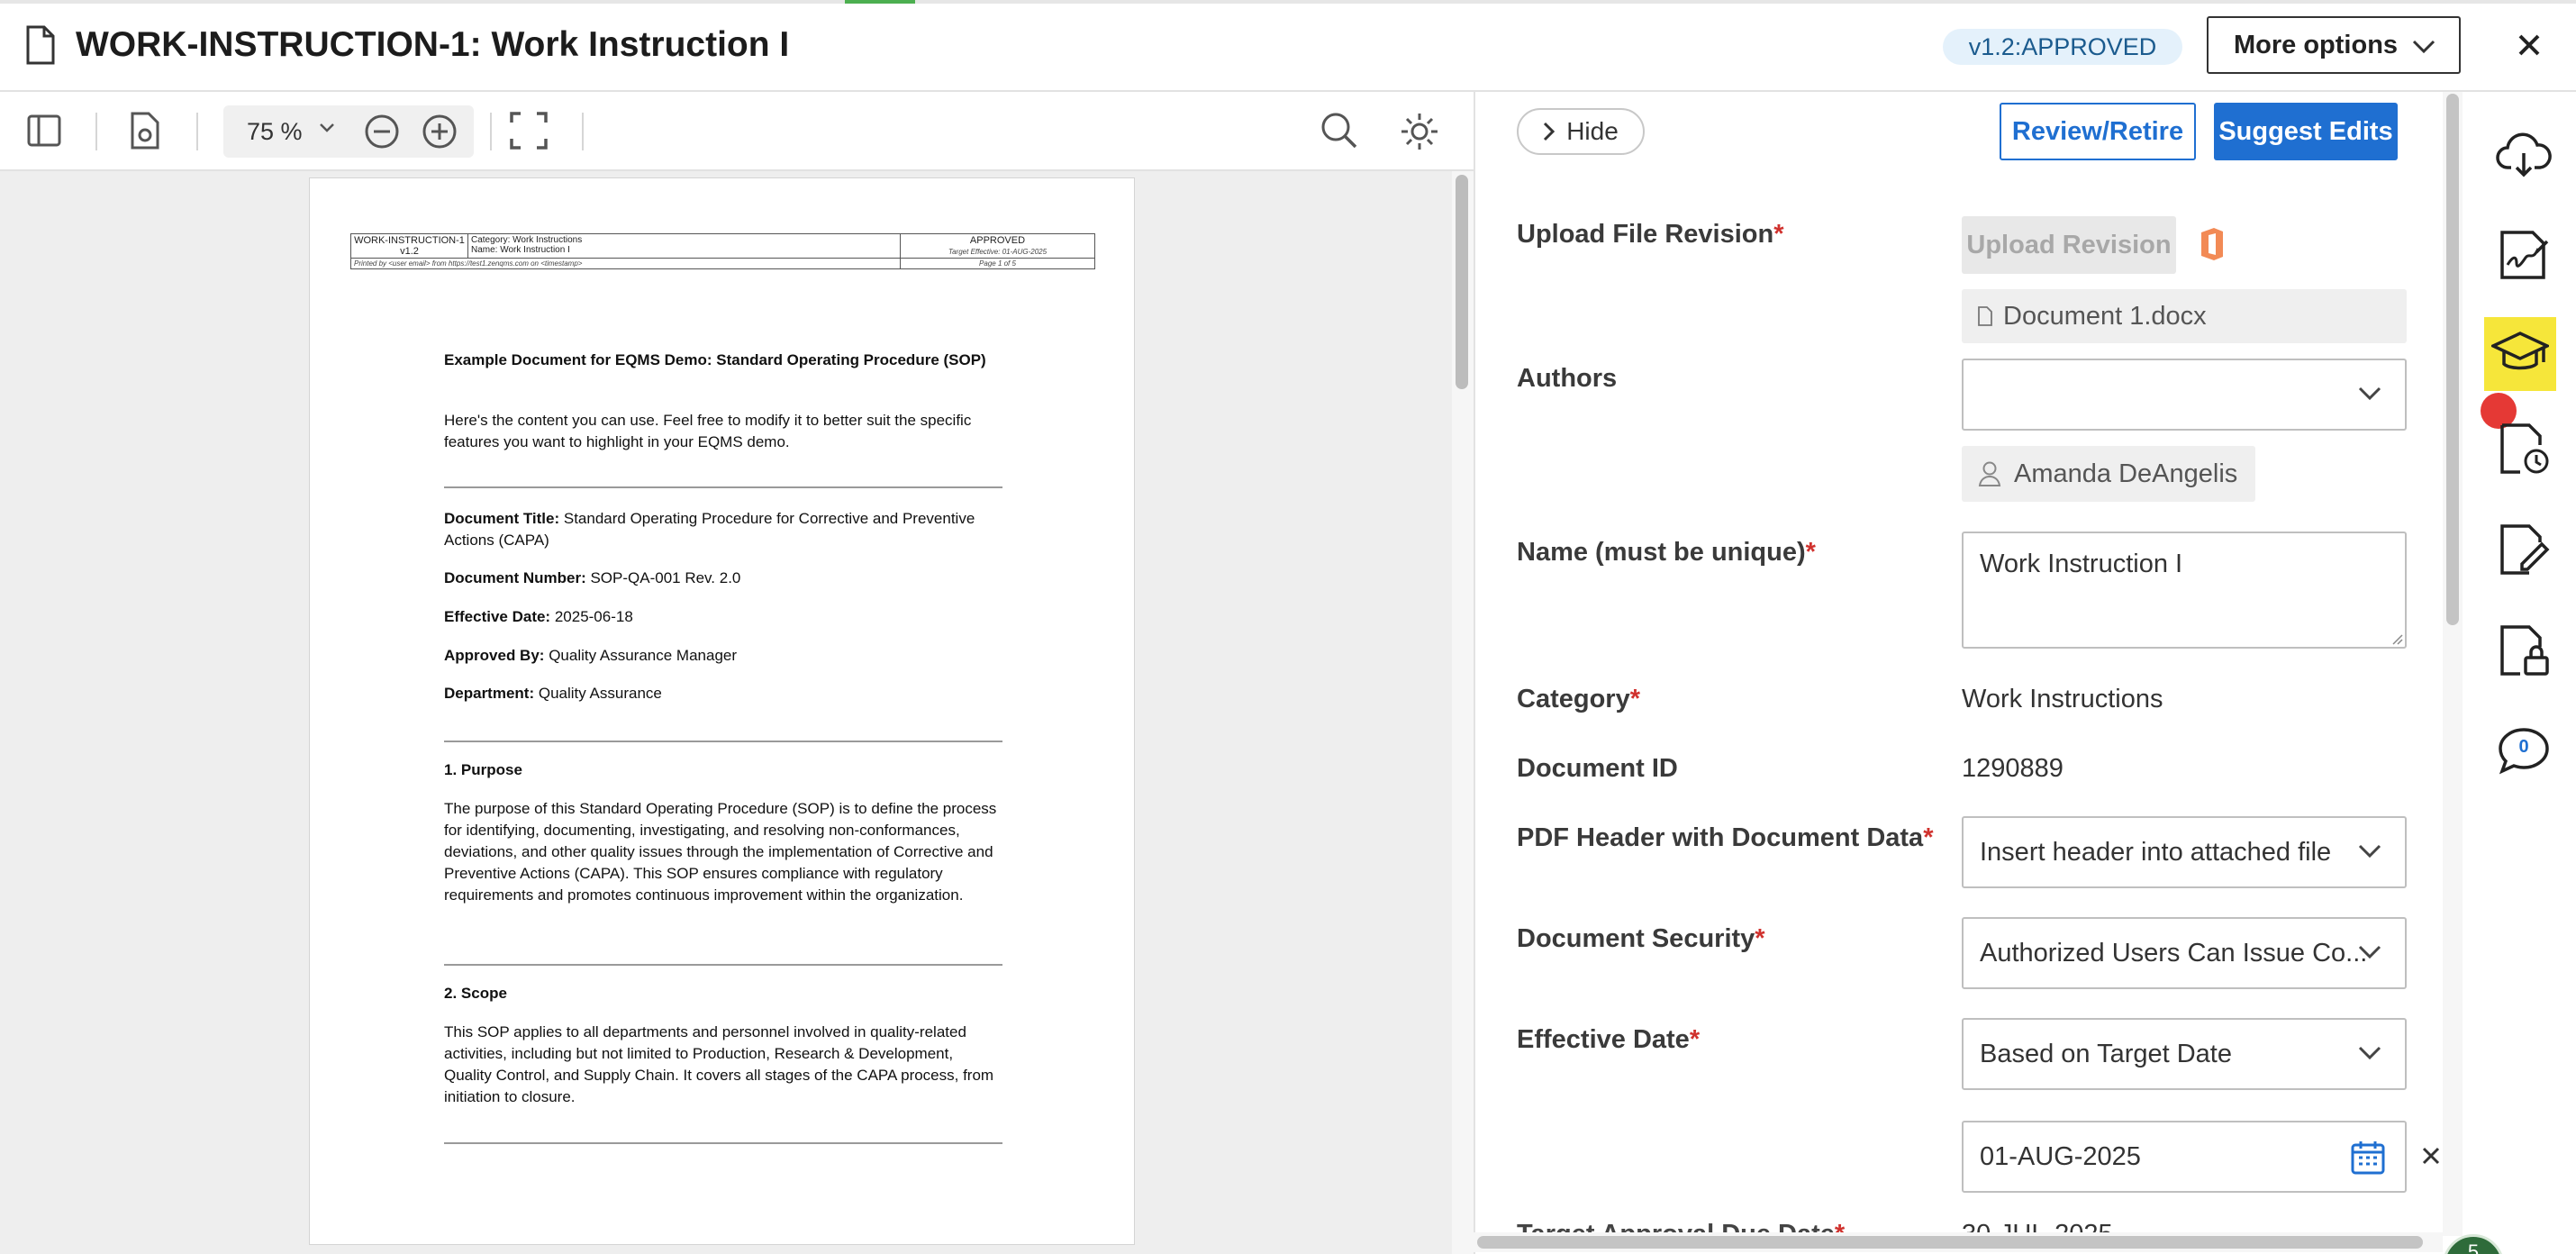 This screenshot has height=1254, width=2576. I want to click on effective-date-label: Effective Date*, so click(1609, 1039).